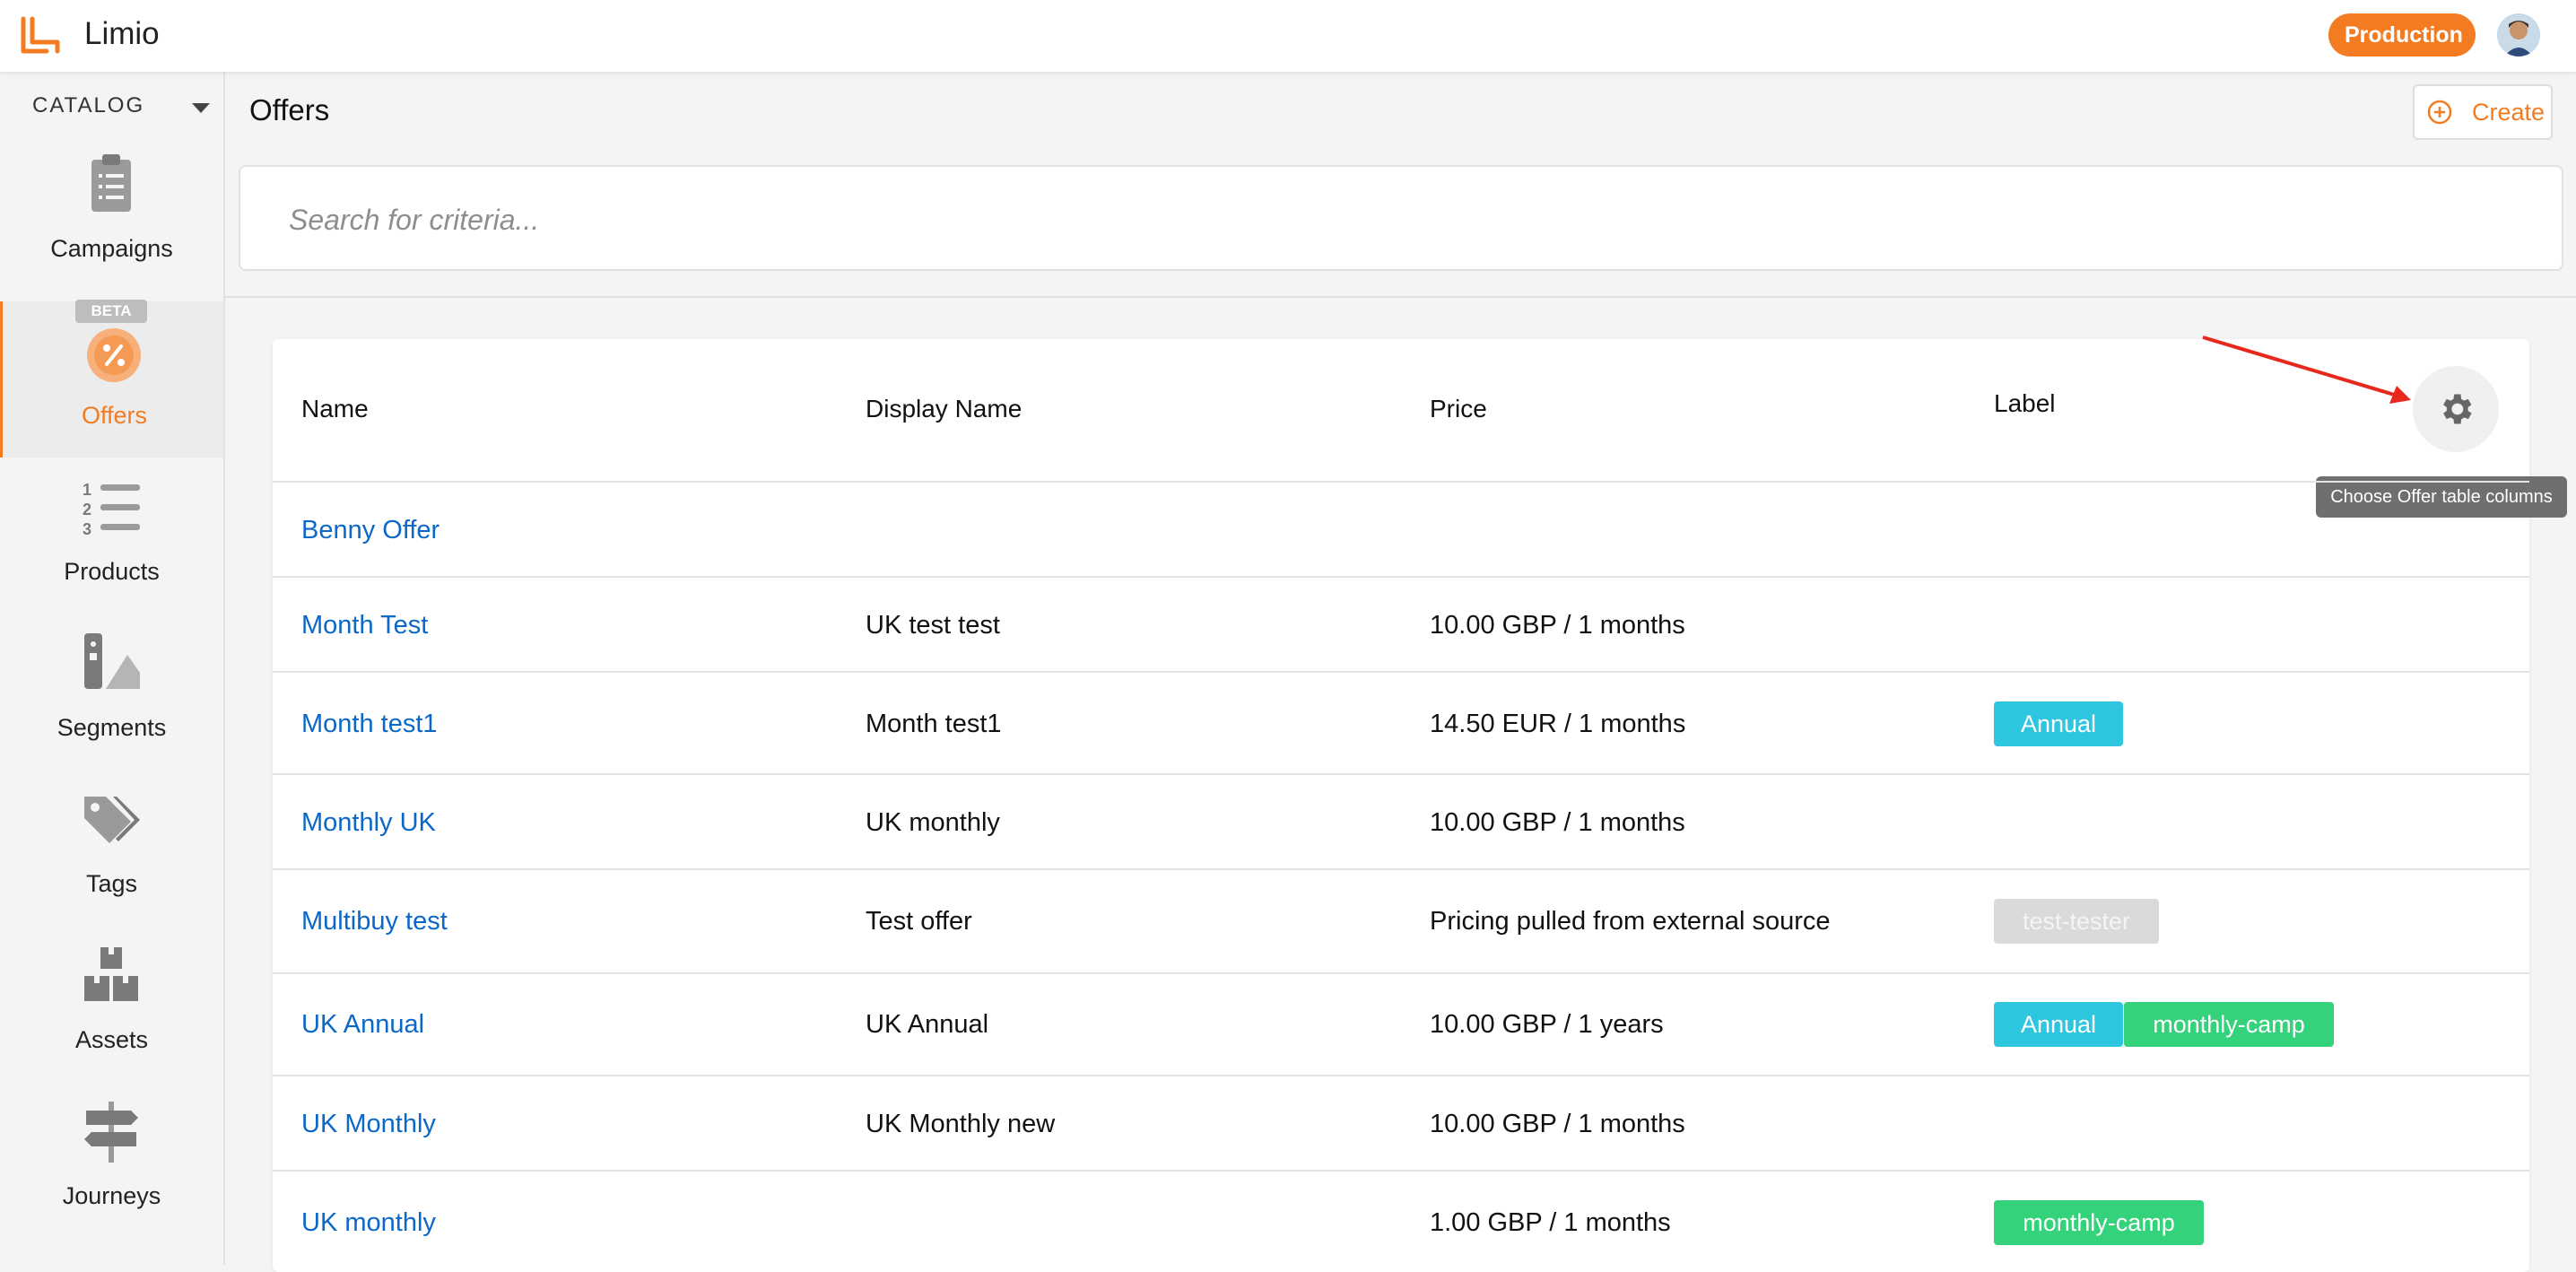 This screenshot has height=1272, width=2576. What do you see at coordinates (1458, 409) in the screenshot?
I see `column-header-price: Price` at bounding box center [1458, 409].